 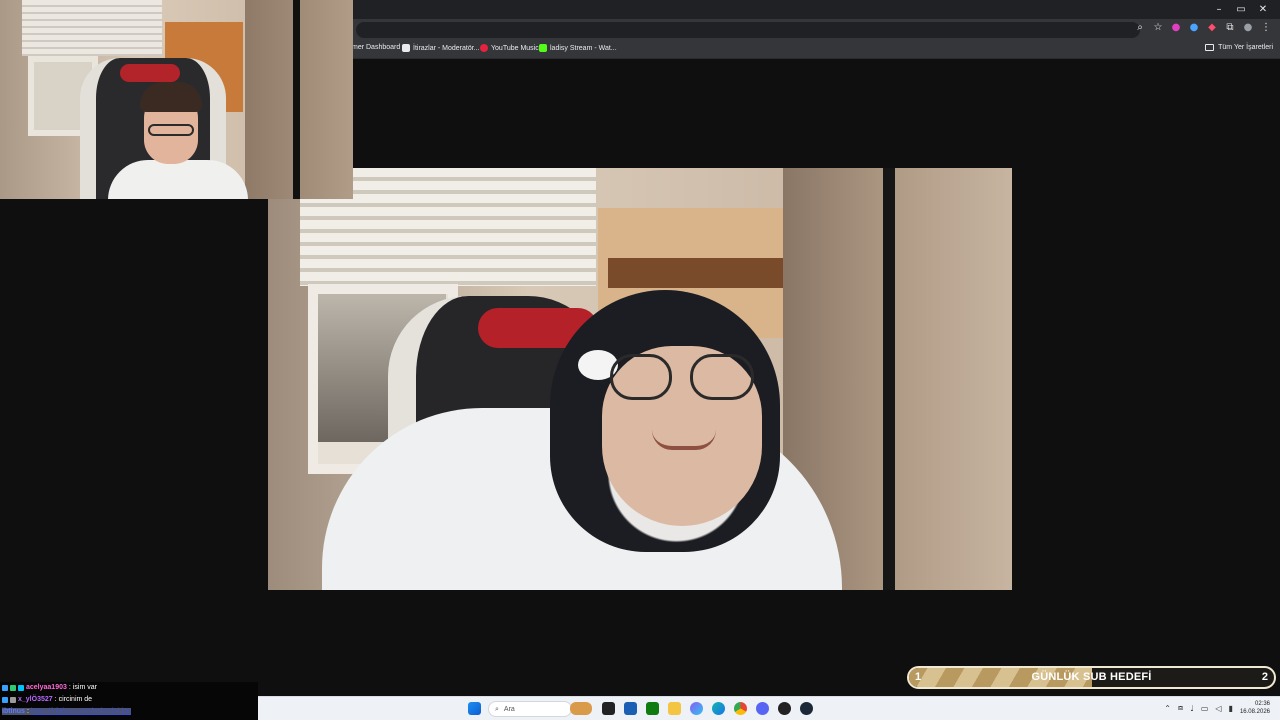 What do you see at coordinates (630, 708) in the screenshot?
I see `microsoft-store-icon` at bounding box center [630, 708].